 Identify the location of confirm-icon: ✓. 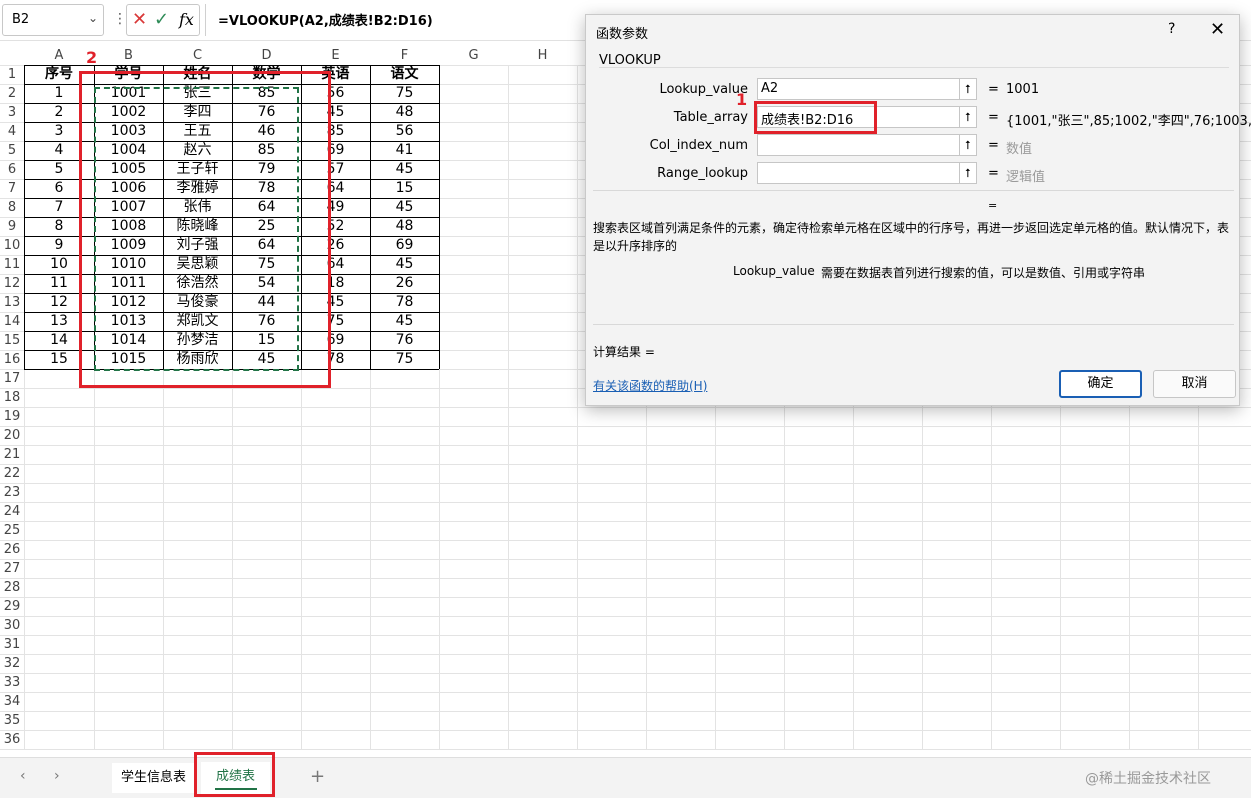
(161, 19).